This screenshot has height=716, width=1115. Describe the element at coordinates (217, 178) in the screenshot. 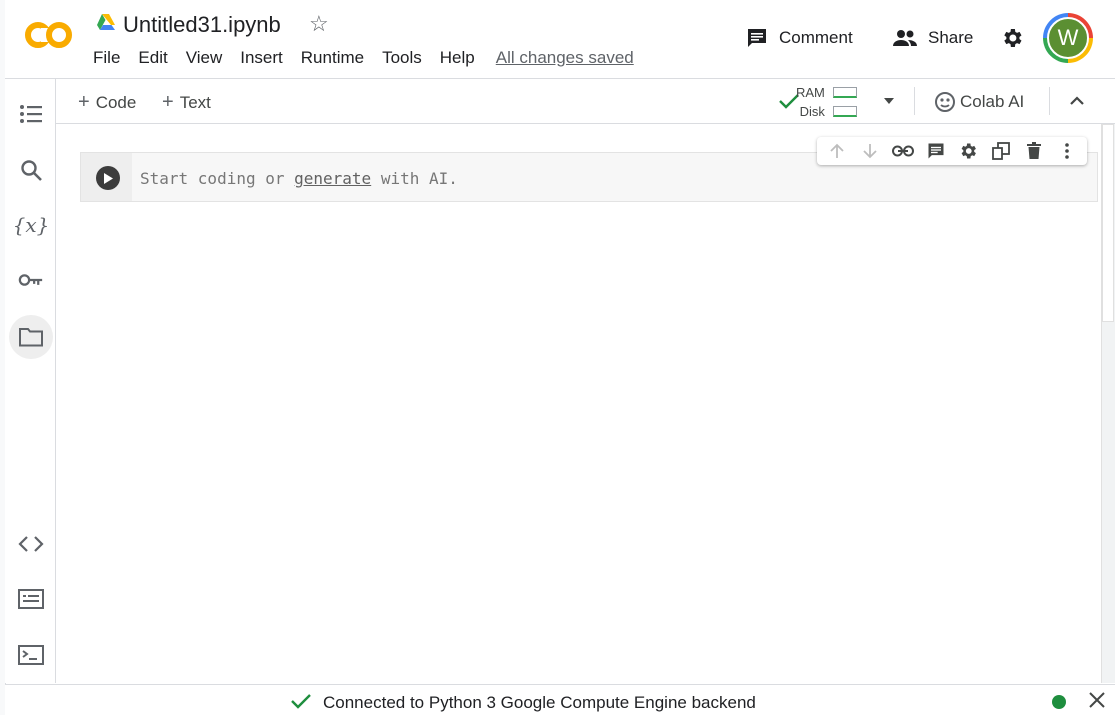

I see `placeholder-text: Start coding or` at that location.